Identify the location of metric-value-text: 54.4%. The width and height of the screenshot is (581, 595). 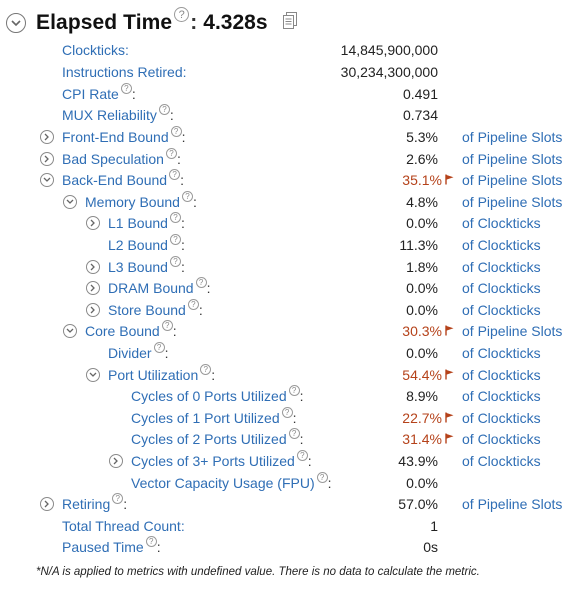
(422, 375).